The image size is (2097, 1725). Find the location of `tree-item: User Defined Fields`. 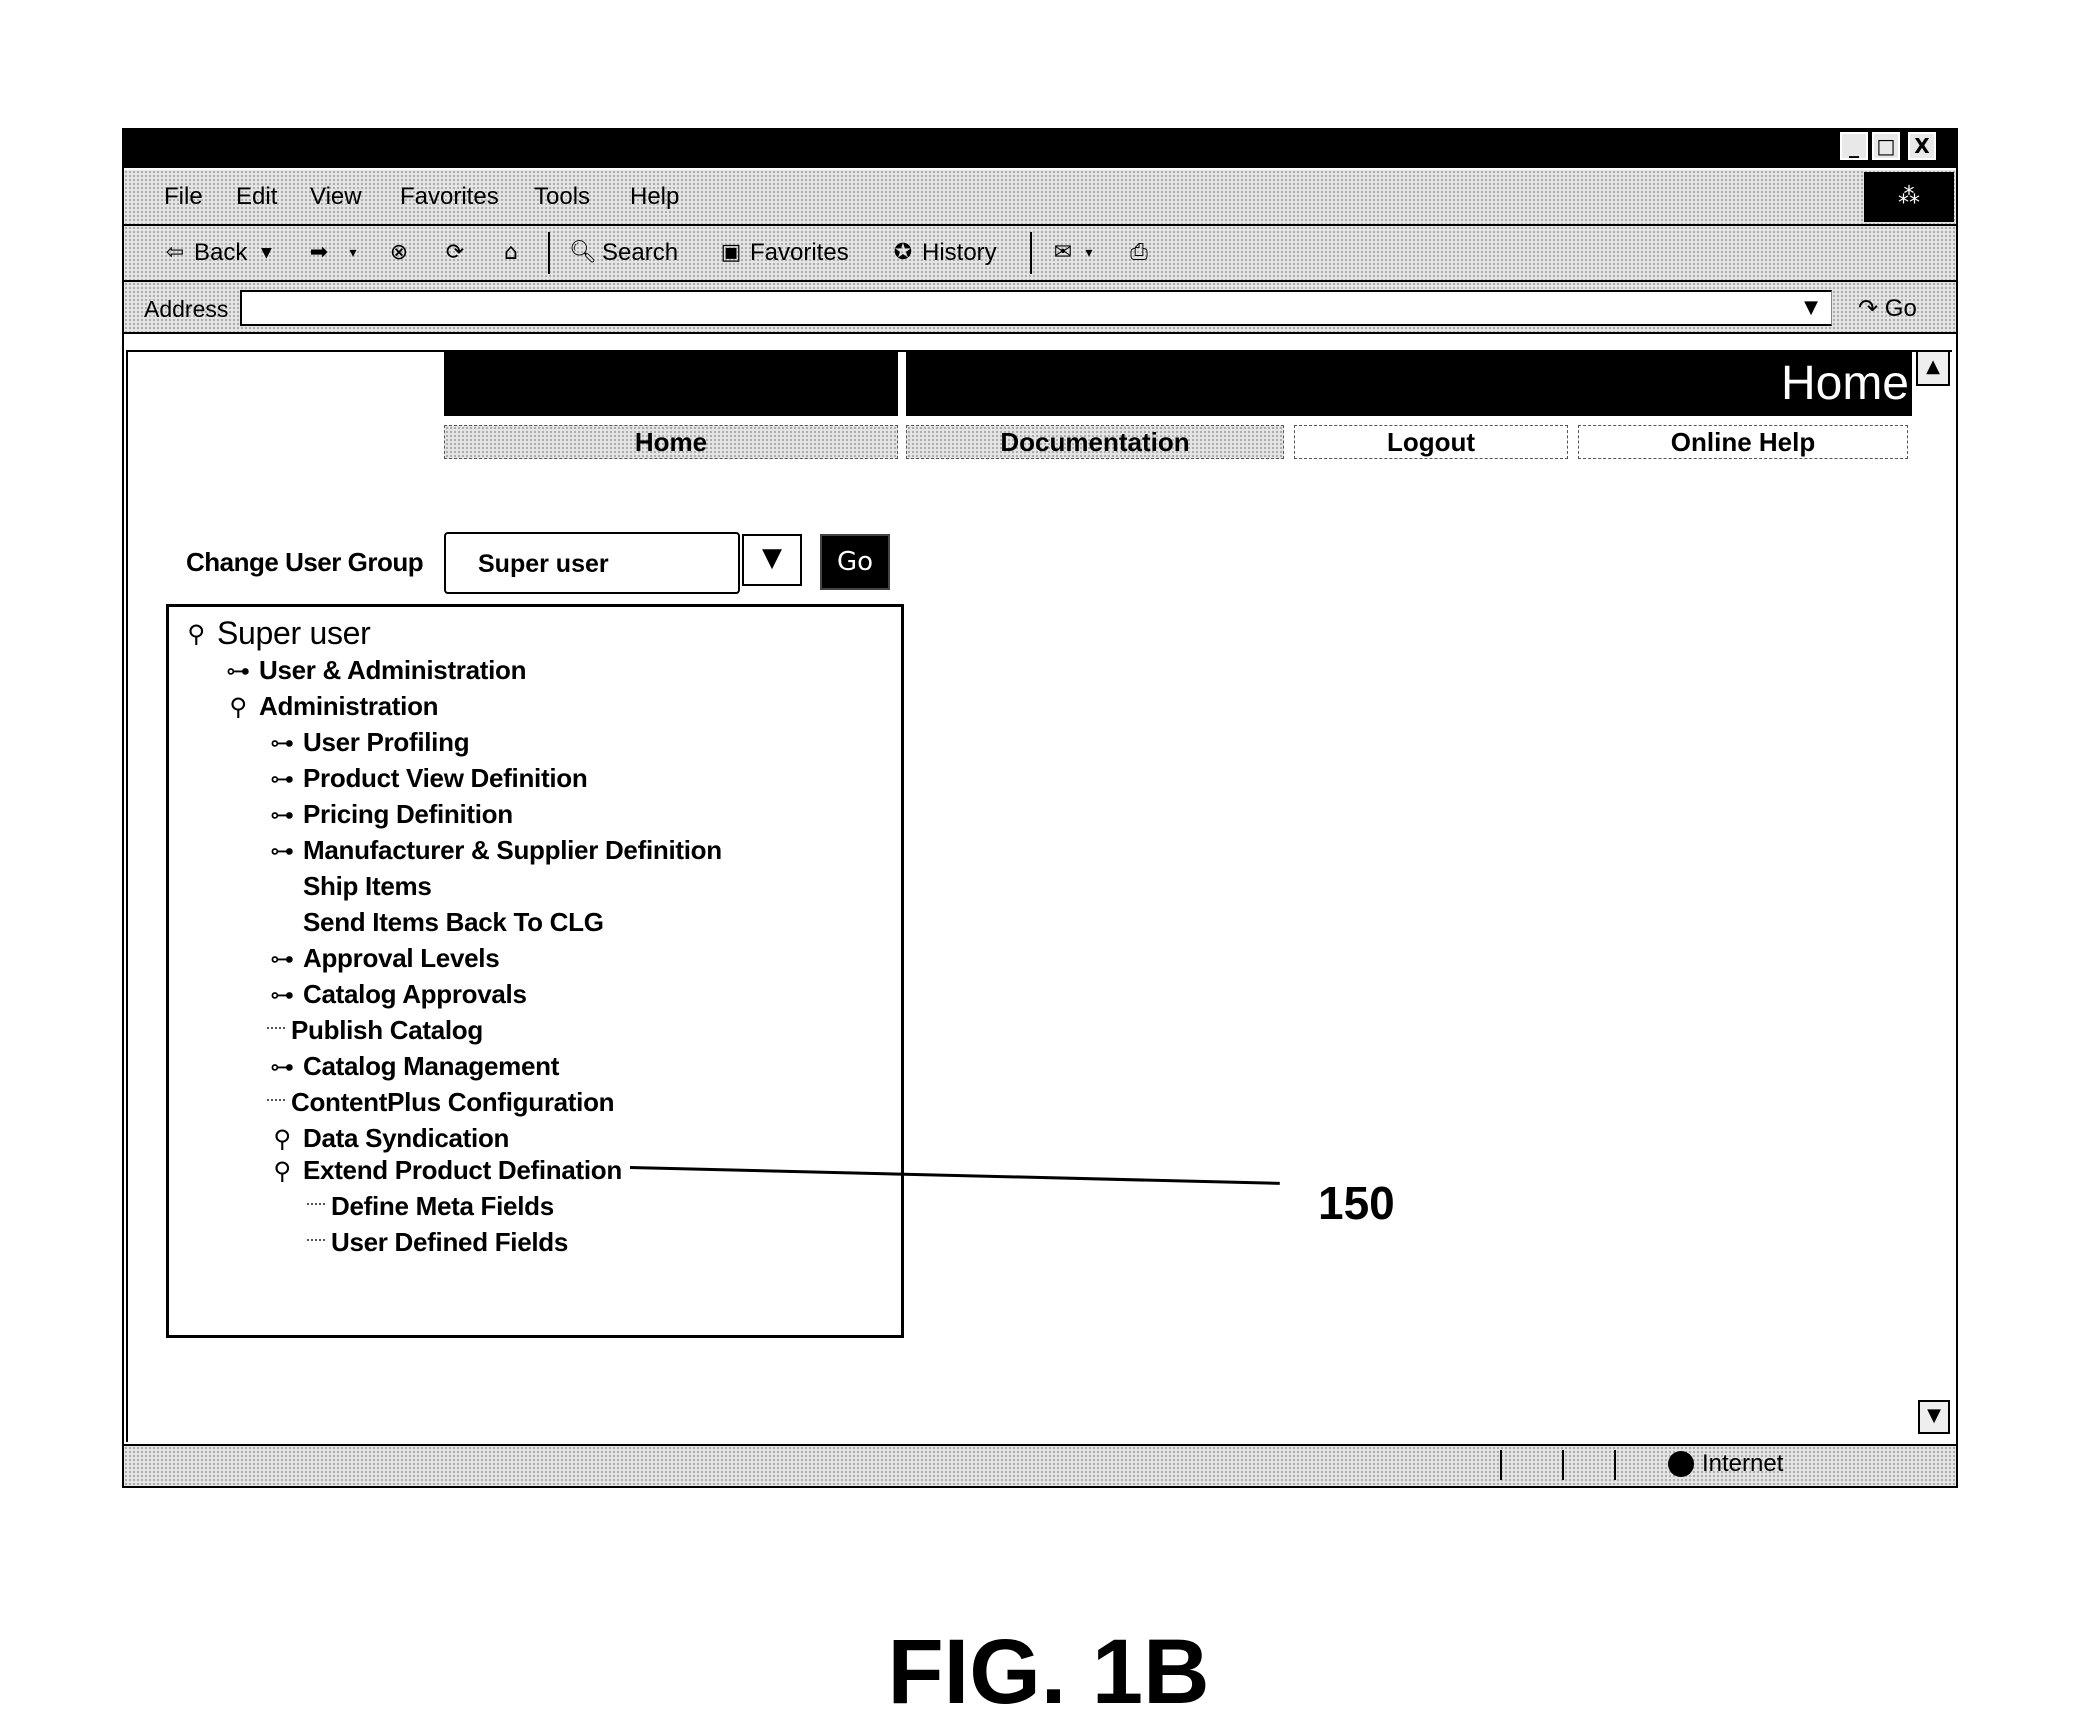

tree-item: User Defined Fields is located at coordinates (437, 1242).